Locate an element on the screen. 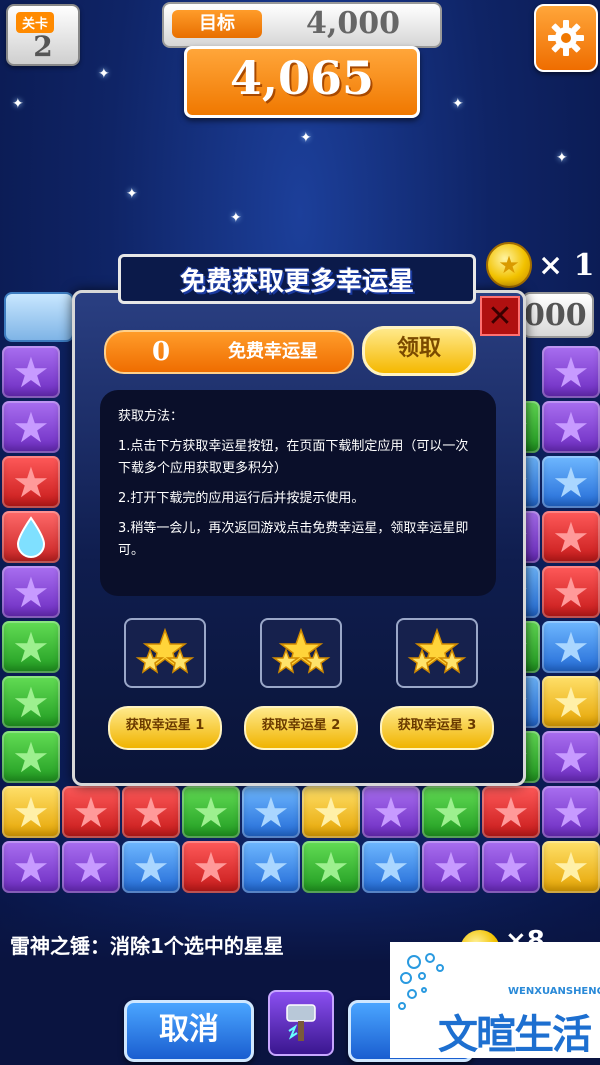 Image resolution: width=600 pixels, height=1065 pixels. claim-button: 领取 is located at coordinates (419, 351).